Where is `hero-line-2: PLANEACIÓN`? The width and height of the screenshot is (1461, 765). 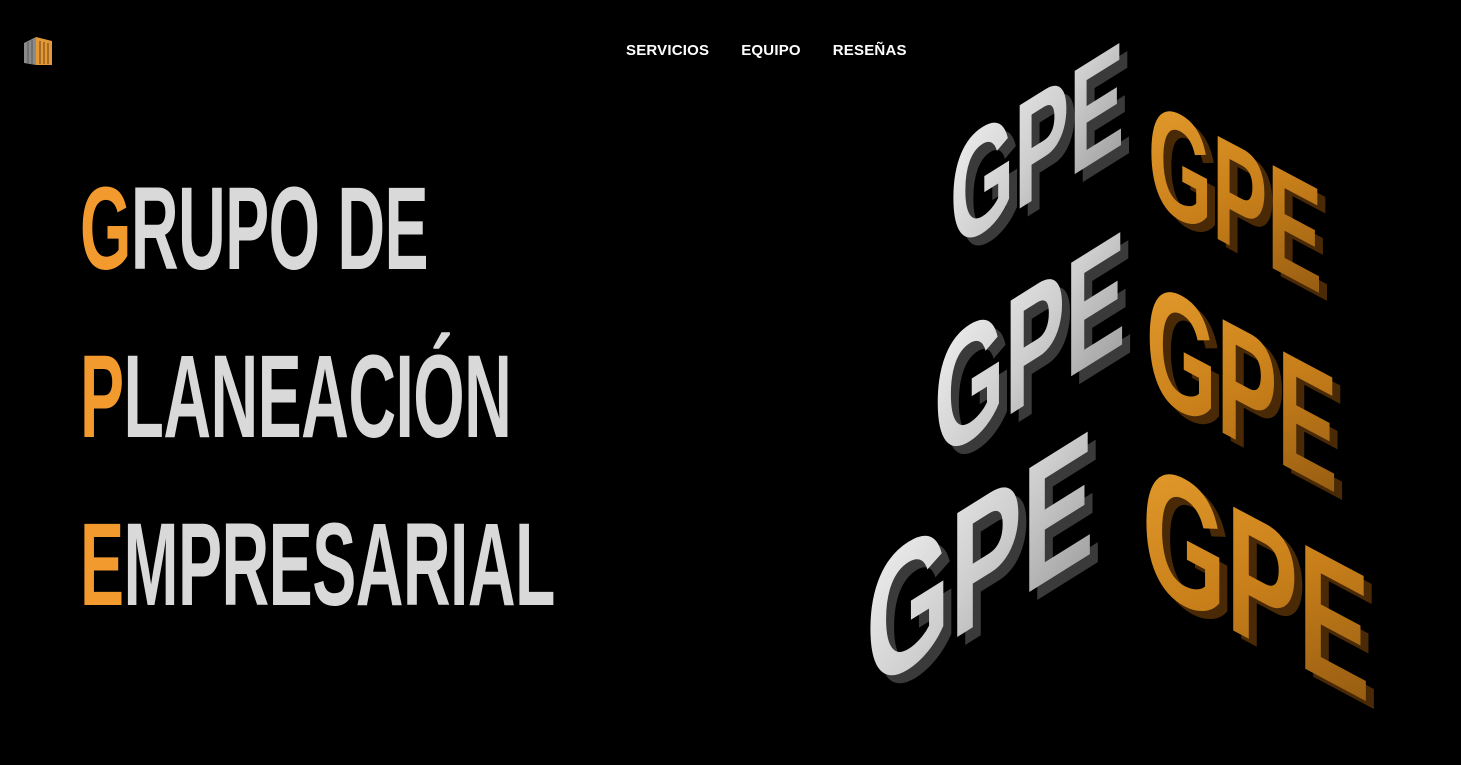 hero-line-2: PLANEACIÓN is located at coordinates (317, 422).